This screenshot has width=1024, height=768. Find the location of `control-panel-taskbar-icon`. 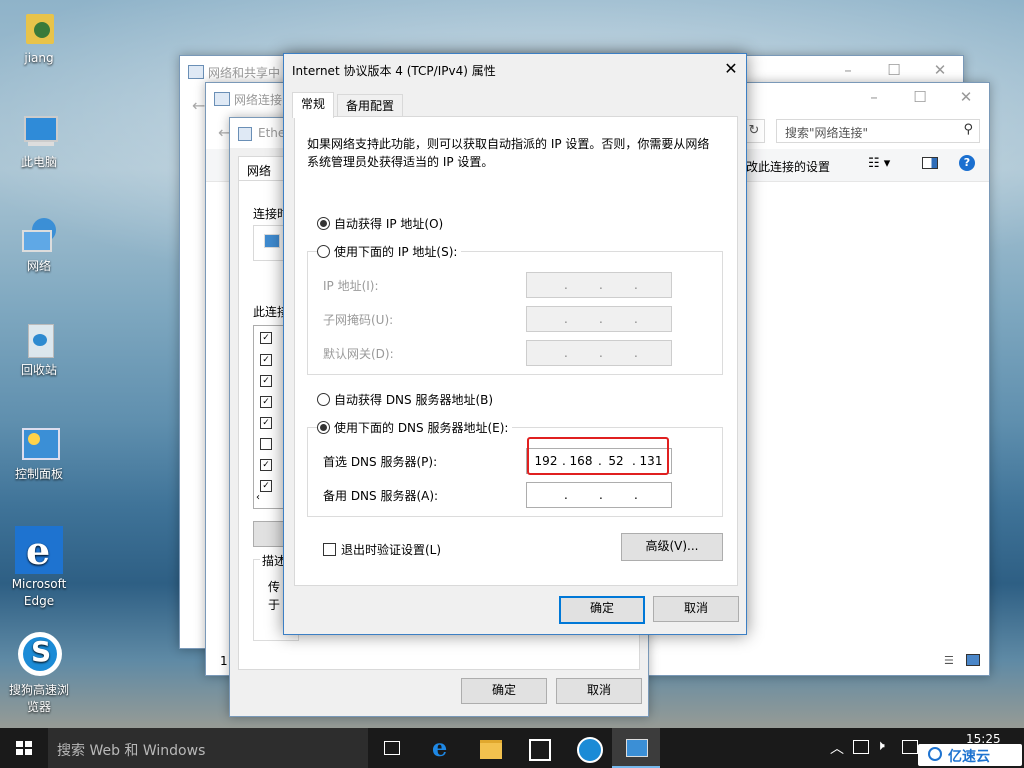

control-panel-taskbar-icon is located at coordinates (636, 748).